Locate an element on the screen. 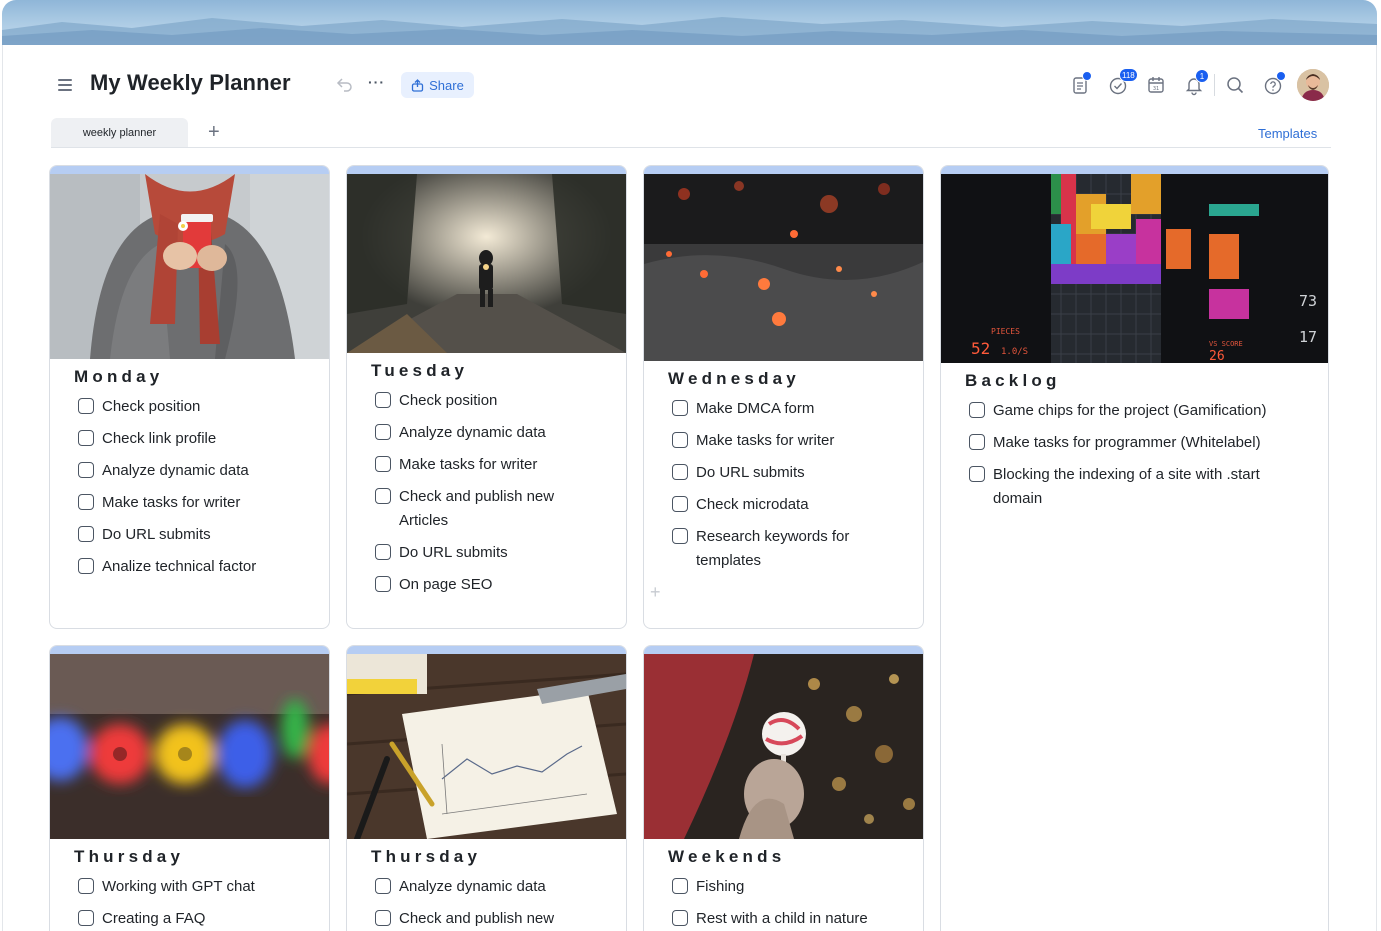 This screenshot has height=931, width=1381. task-label: Make tasks for programmer (Whitelabel) is located at coordinates (1127, 442).